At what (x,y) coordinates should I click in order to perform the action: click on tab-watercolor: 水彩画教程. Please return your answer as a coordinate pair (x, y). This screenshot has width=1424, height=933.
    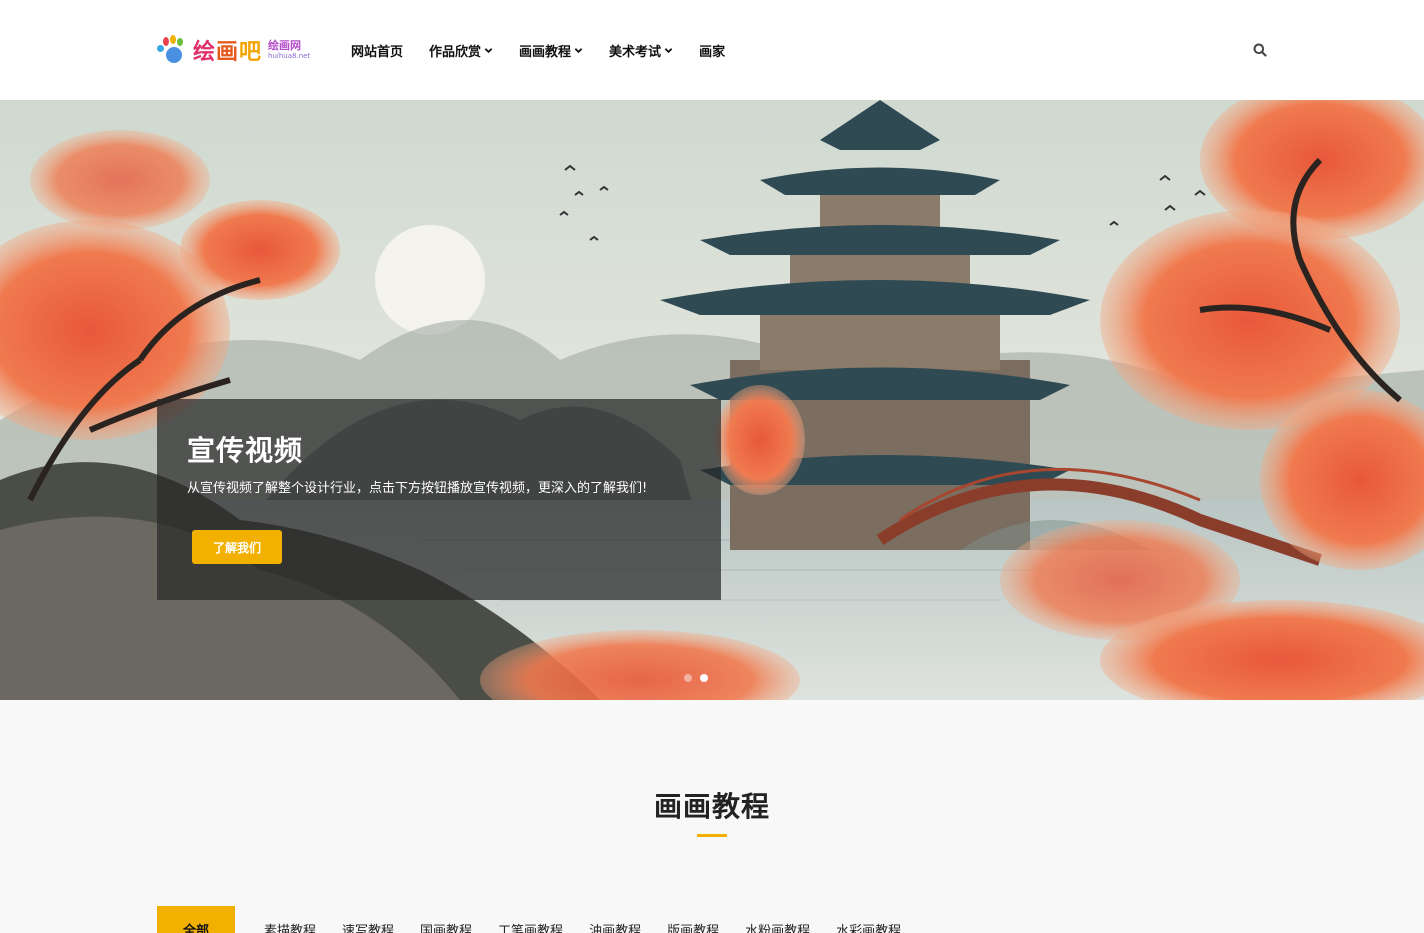
    Looking at the image, I should click on (868, 919).